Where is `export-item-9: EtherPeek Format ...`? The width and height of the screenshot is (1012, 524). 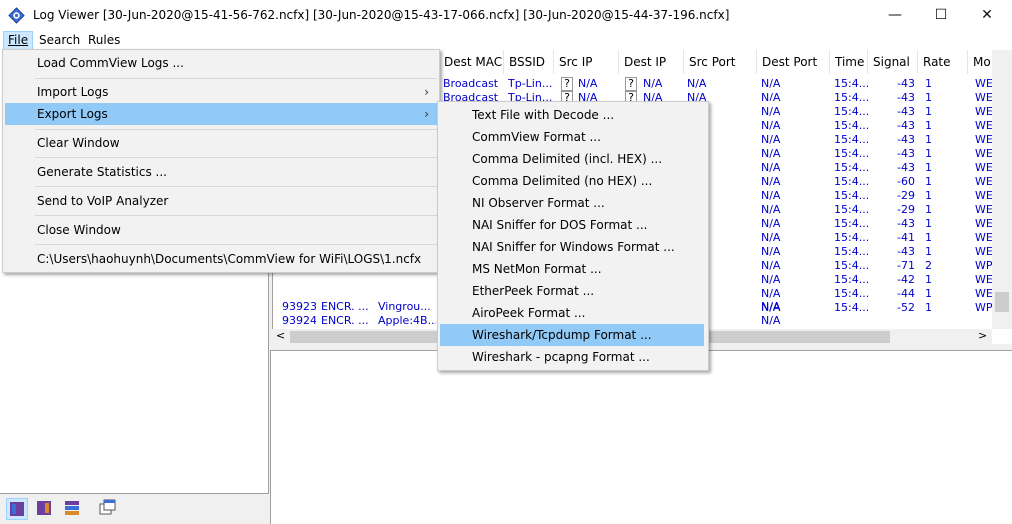 export-item-9: EtherPeek Format ... is located at coordinates (572, 291).